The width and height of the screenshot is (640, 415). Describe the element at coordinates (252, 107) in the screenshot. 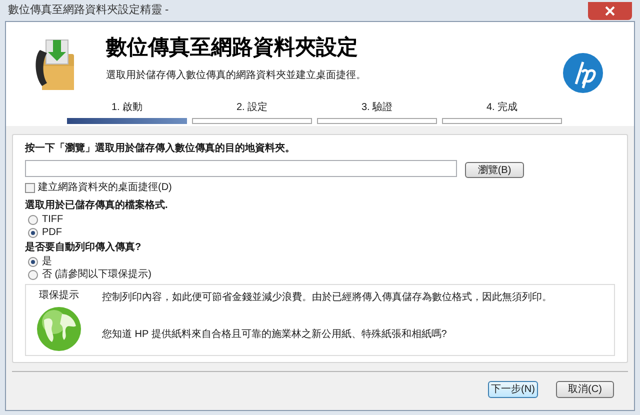

I see `step-label: 2. 設定` at that location.